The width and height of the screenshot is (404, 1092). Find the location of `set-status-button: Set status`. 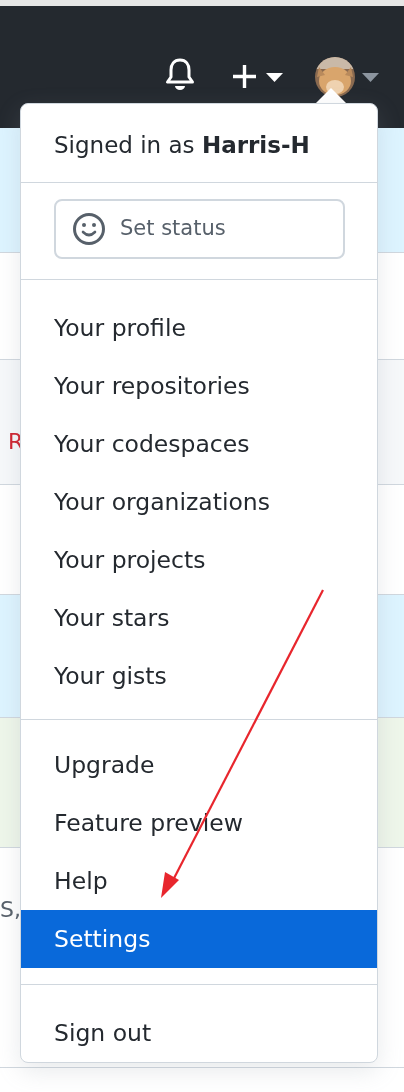

set-status-button: Set status is located at coordinates (199, 228).